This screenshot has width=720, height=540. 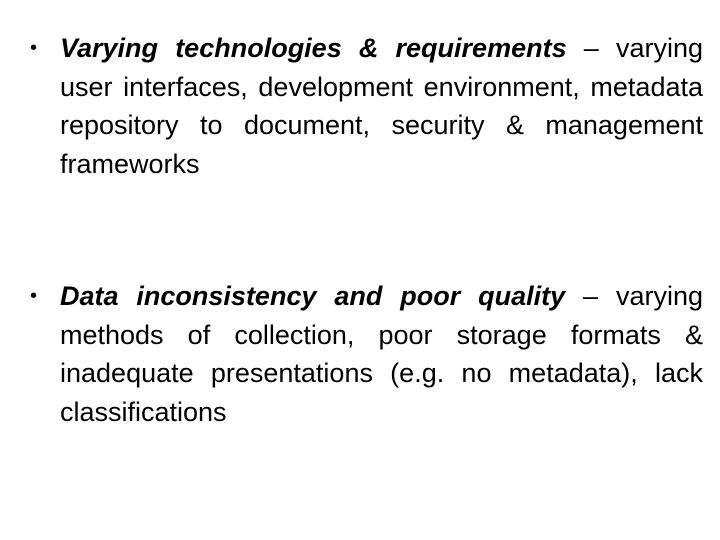 I want to click on bullet-heading: Varying technologies & requirements, so click(x=313, y=48).